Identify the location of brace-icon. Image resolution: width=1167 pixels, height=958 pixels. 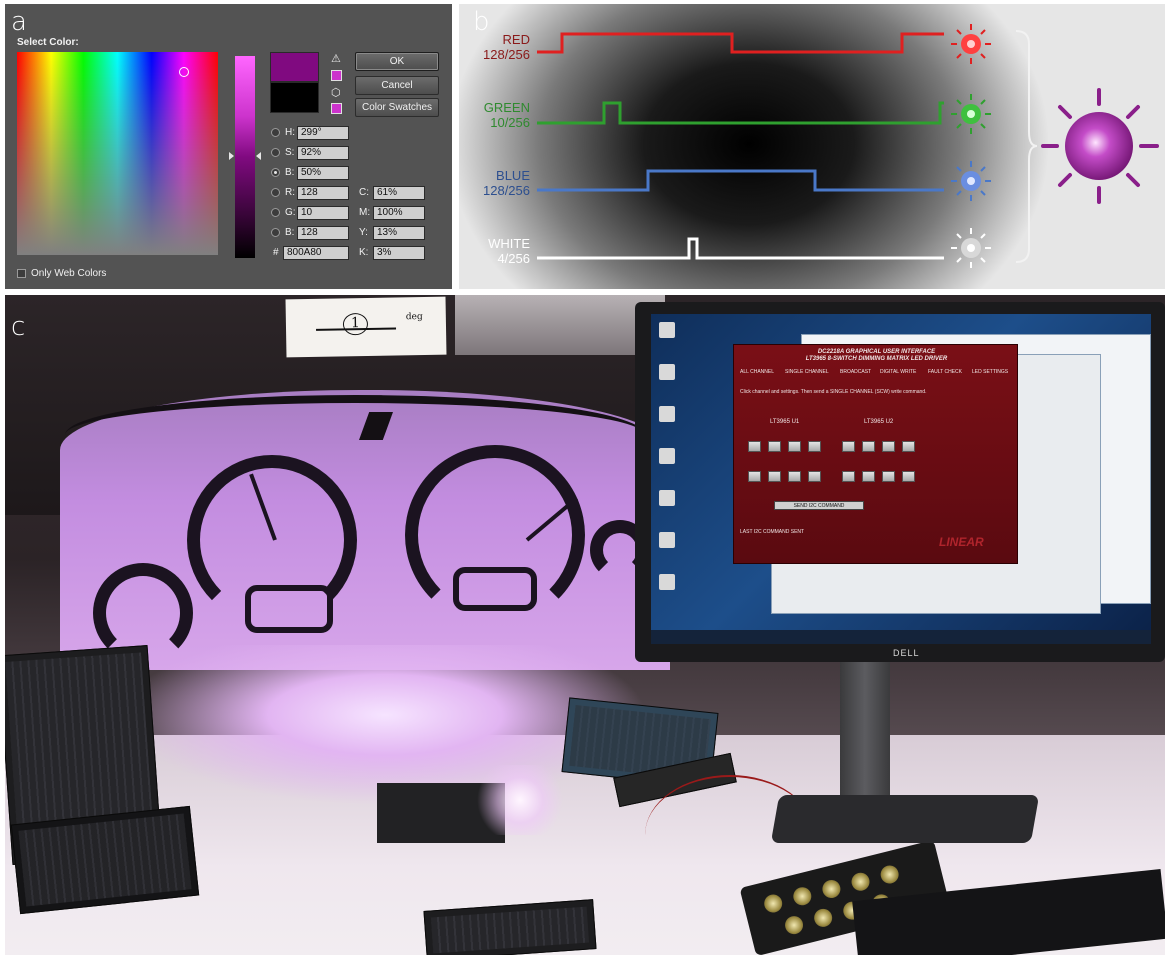
(1026, 146).